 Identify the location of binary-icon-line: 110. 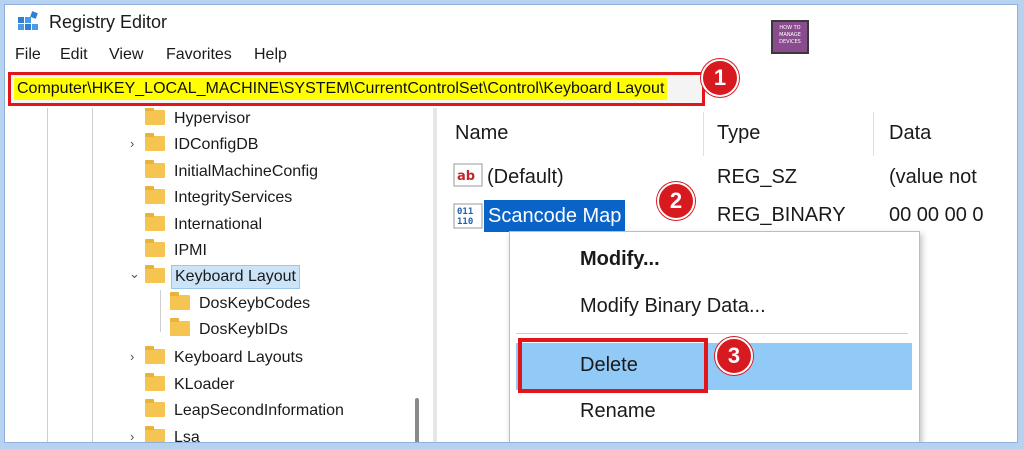
(465, 222).